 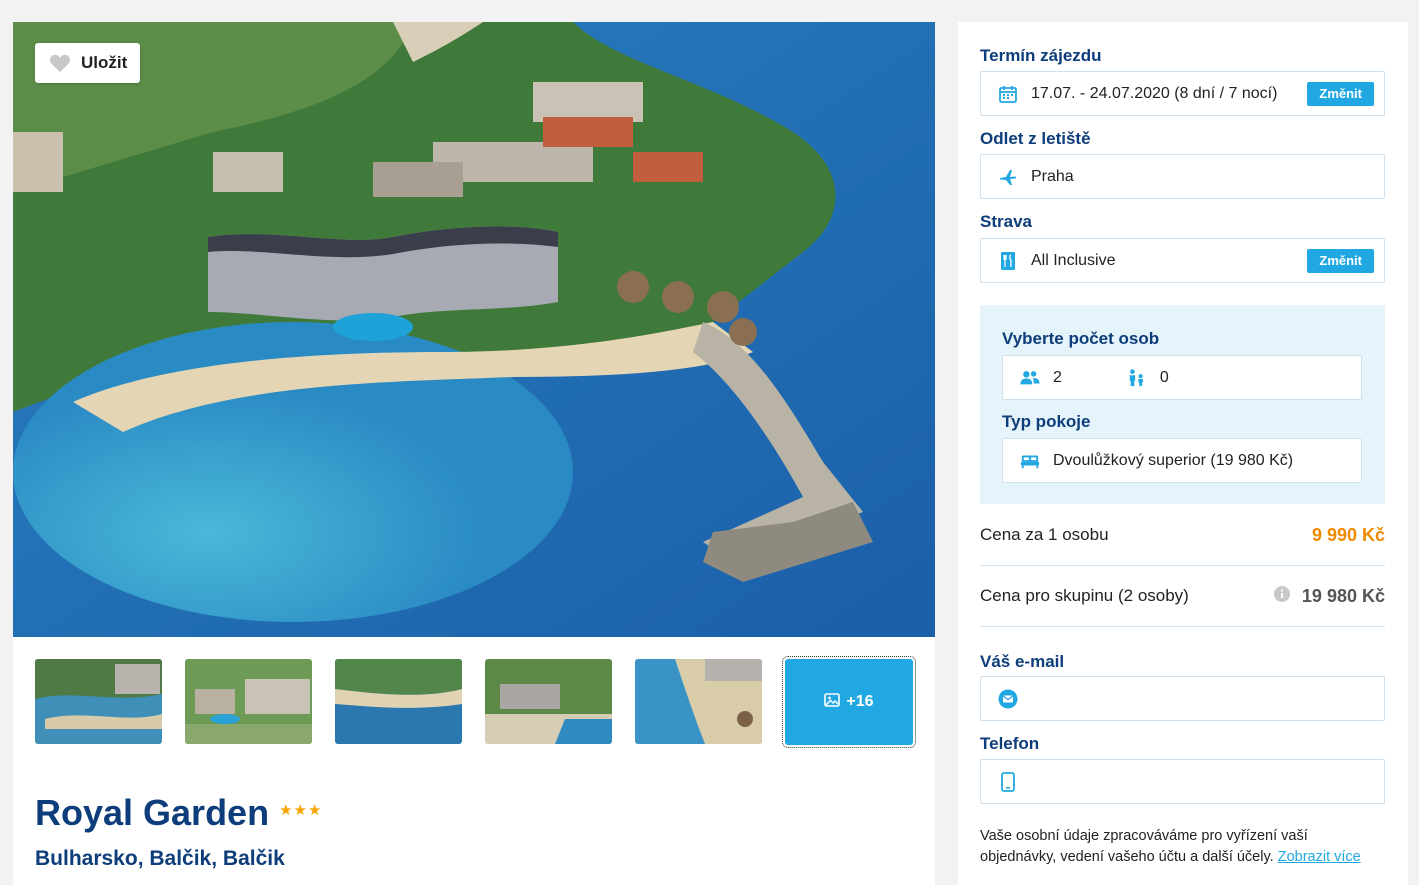 What do you see at coordinates (1008, 94) in the screenshot?
I see `calendar-icon` at bounding box center [1008, 94].